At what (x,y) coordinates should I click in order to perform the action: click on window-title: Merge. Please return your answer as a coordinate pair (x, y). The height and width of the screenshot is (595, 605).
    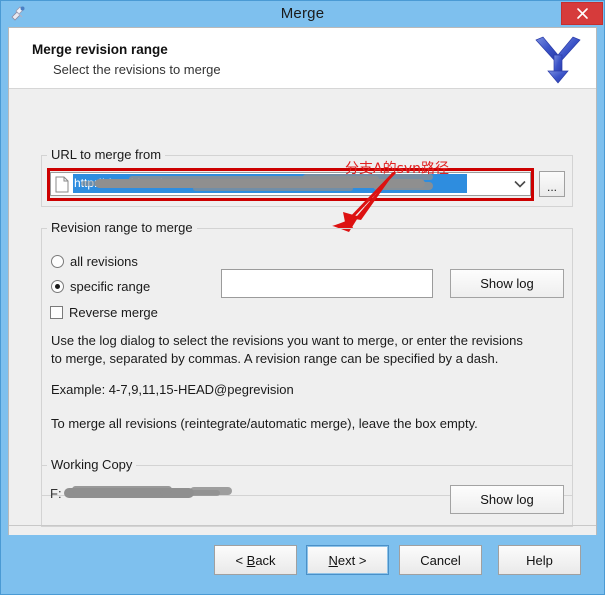
    Looking at the image, I should click on (302, 13).